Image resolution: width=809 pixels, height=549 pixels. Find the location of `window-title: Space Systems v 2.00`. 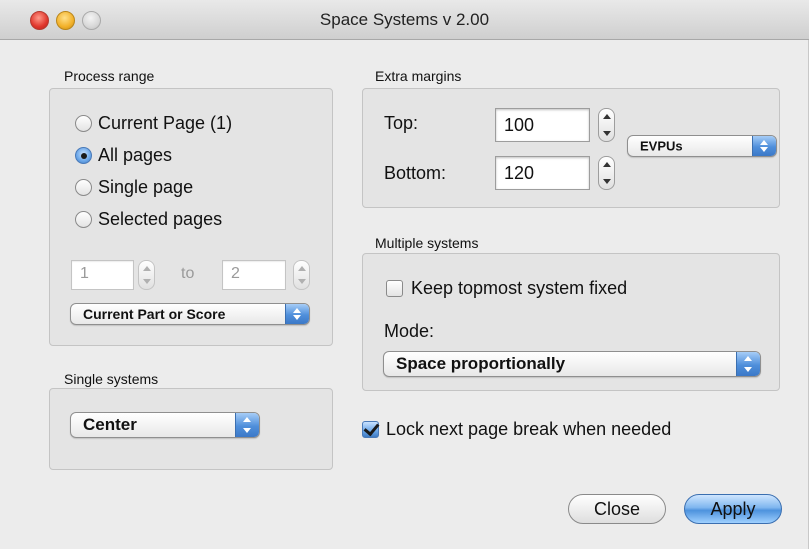

window-title: Space Systems v 2.00 is located at coordinates (404, 19).